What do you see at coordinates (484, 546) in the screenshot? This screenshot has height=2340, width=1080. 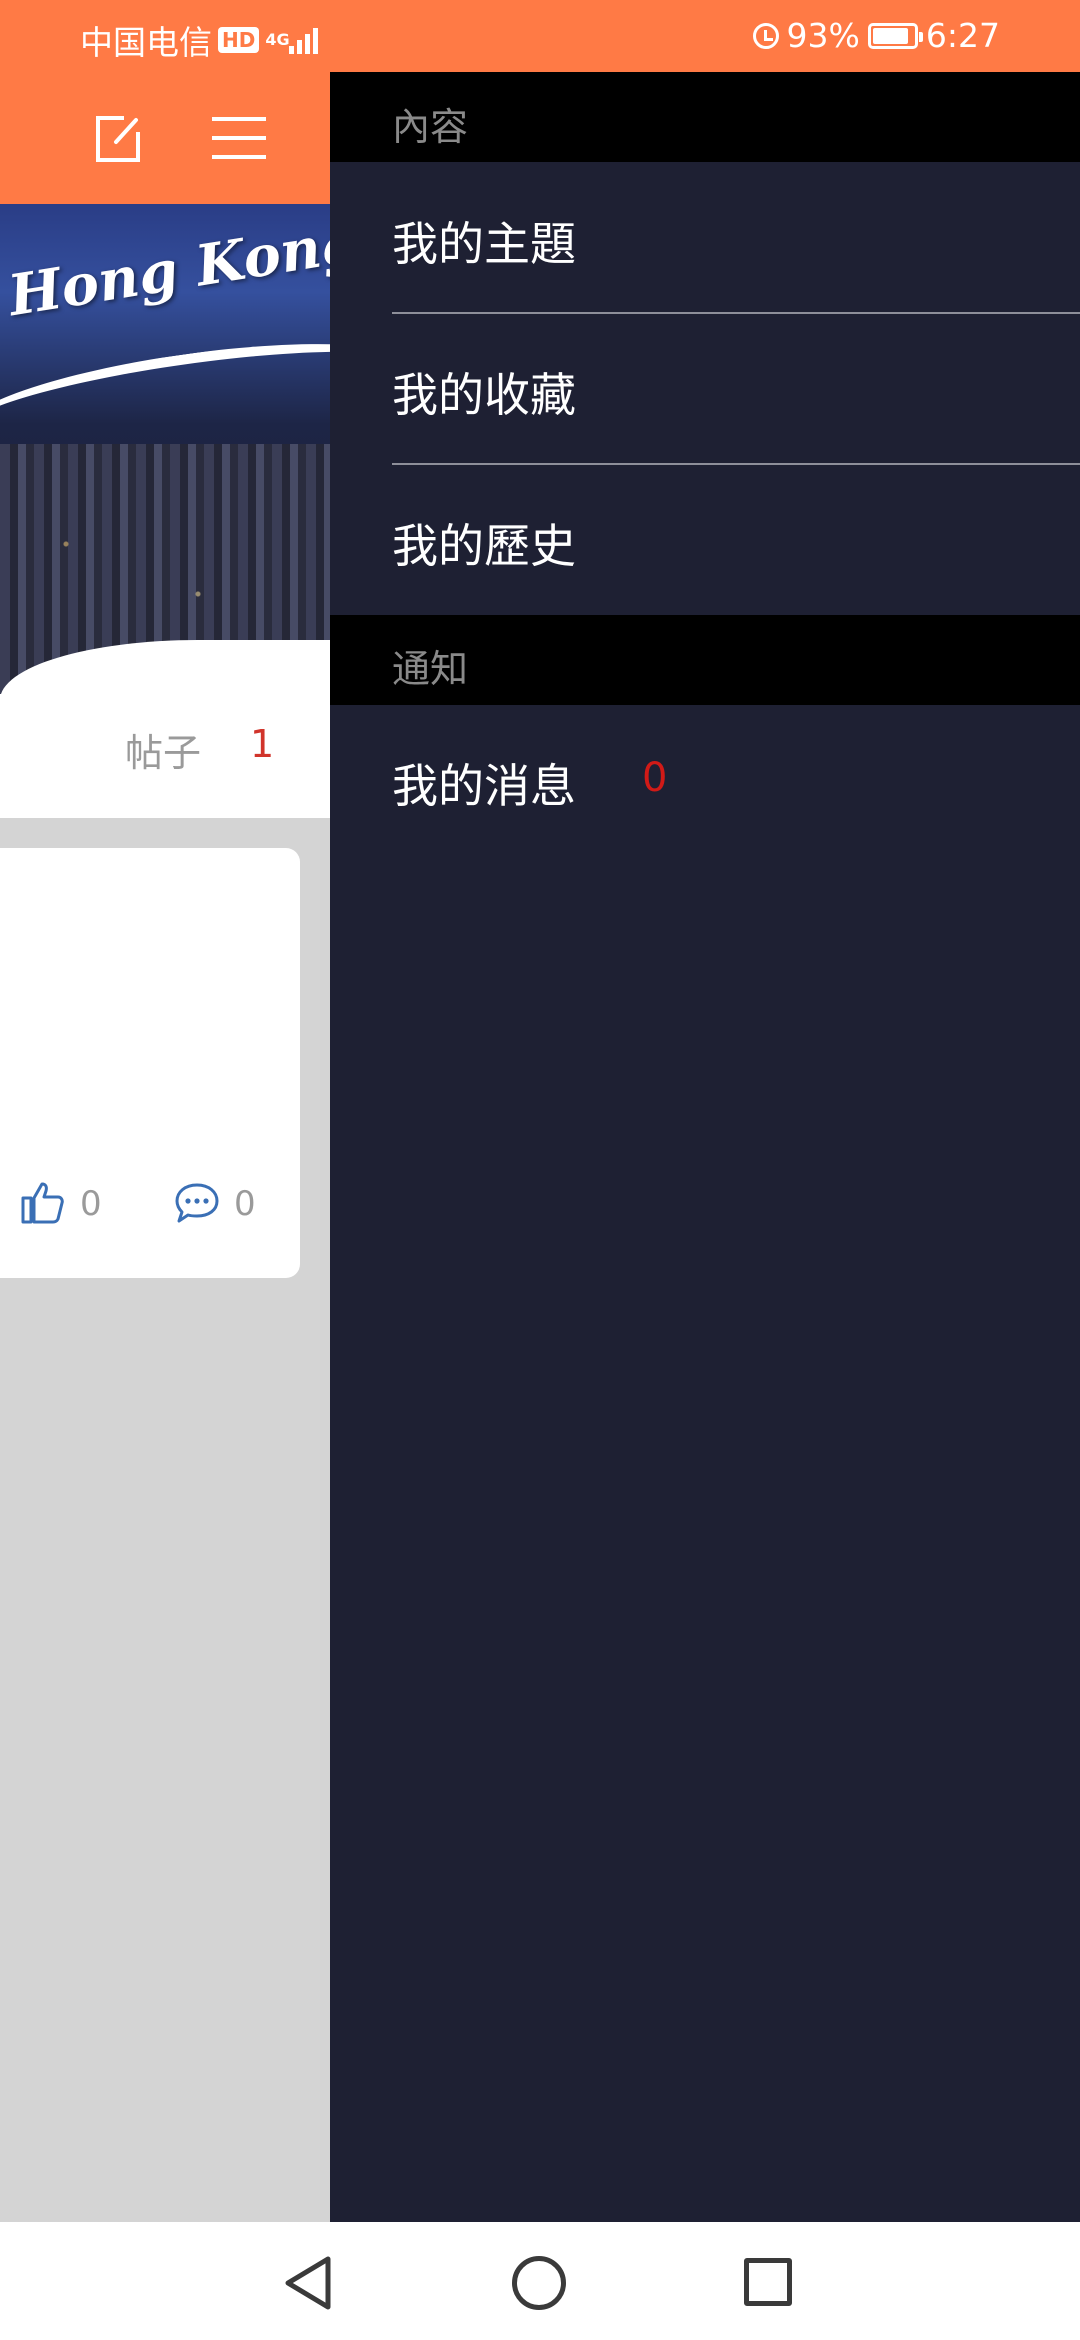 I see `menu-label-my-history: 我的歷史` at bounding box center [484, 546].